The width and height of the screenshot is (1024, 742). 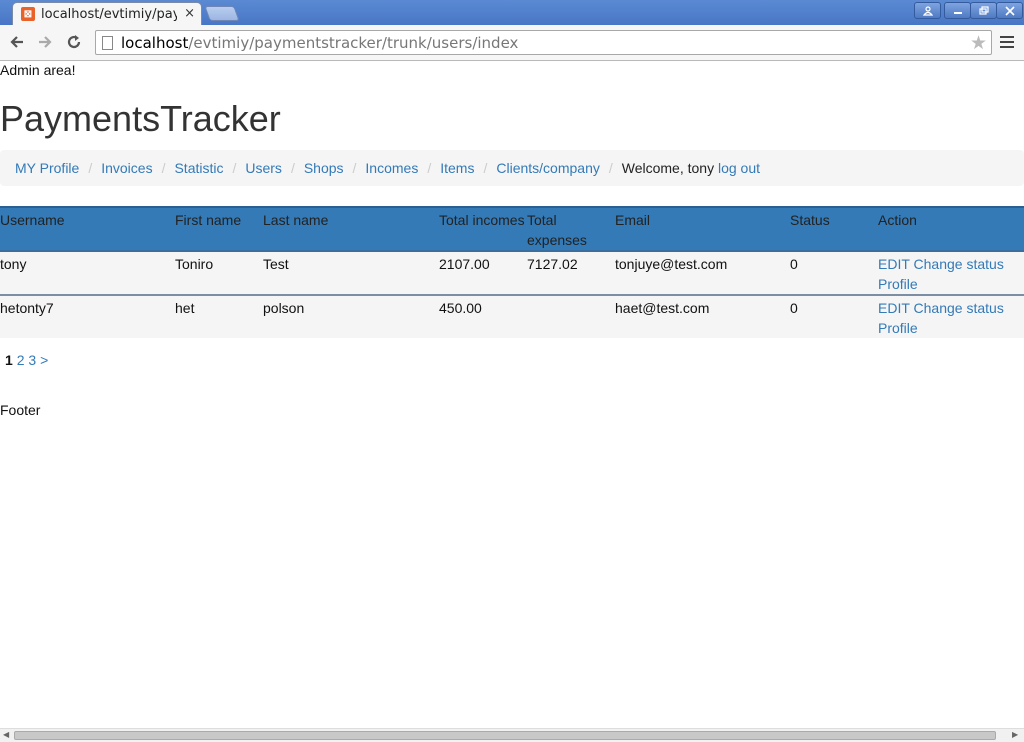 What do you see at coordinates (26, 360) in the screenshot?
I see `pagination: 1 2 3 >` at bounding box center [26, 360].